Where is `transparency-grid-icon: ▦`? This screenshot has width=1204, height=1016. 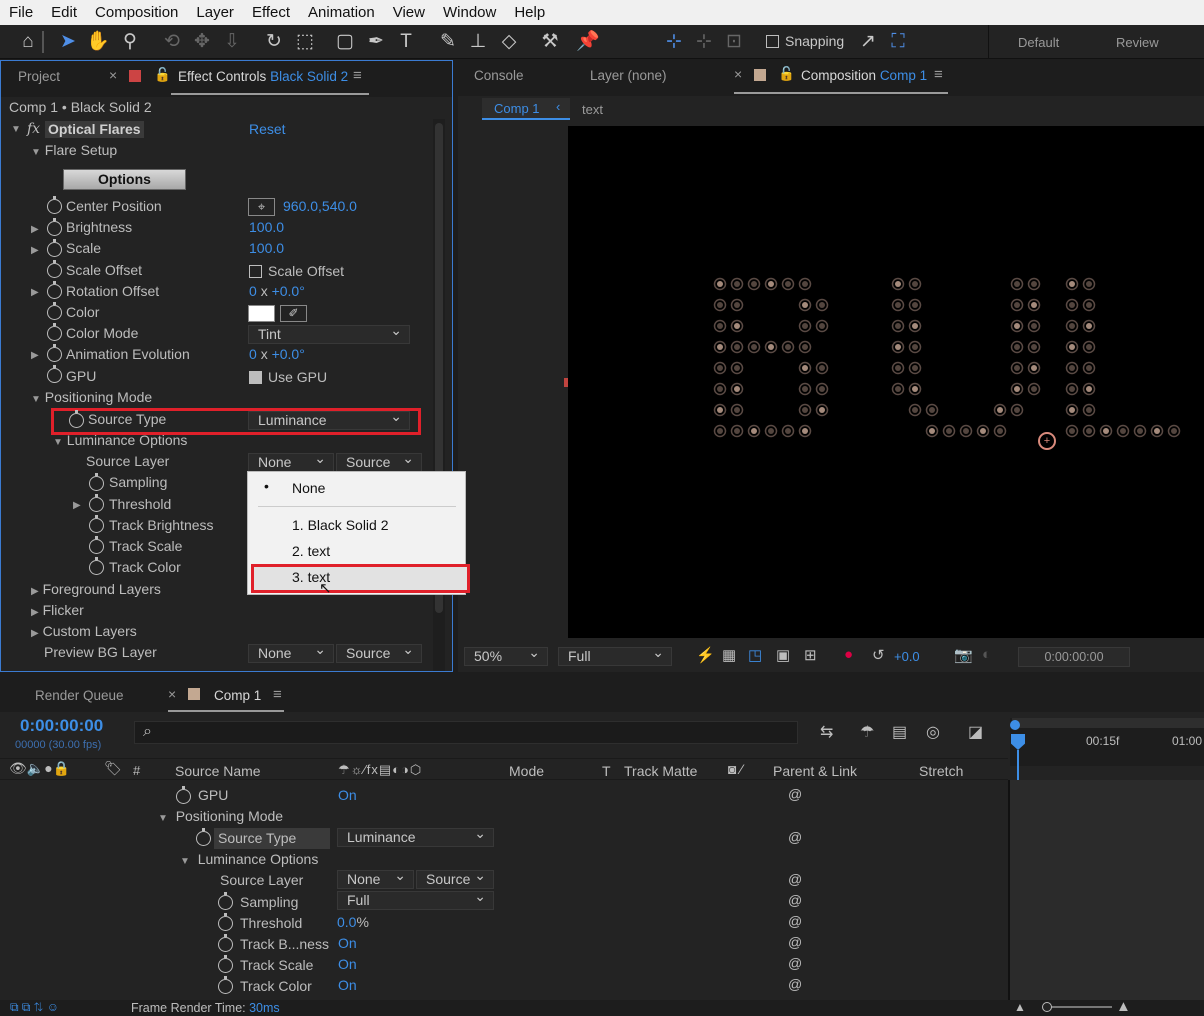 transparency-grid-icon: ▦ is located at coordinates (729, 655).